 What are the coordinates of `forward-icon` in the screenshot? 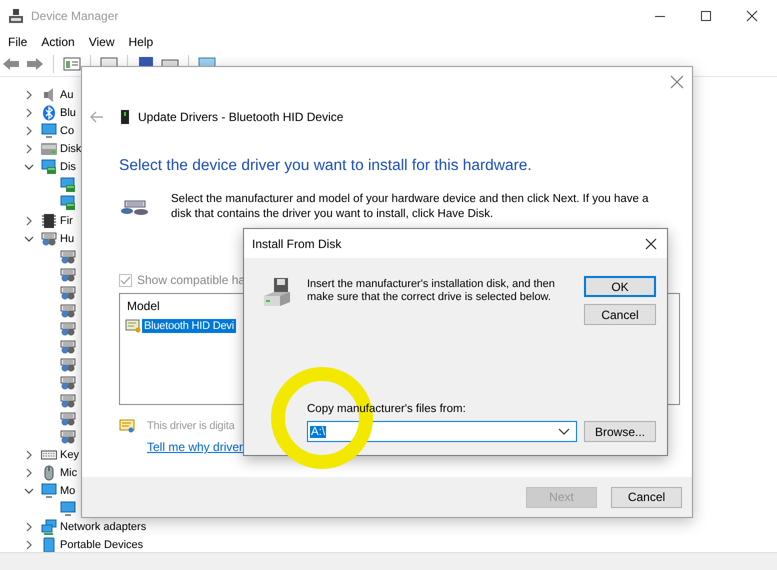 It's located at (35, 64).